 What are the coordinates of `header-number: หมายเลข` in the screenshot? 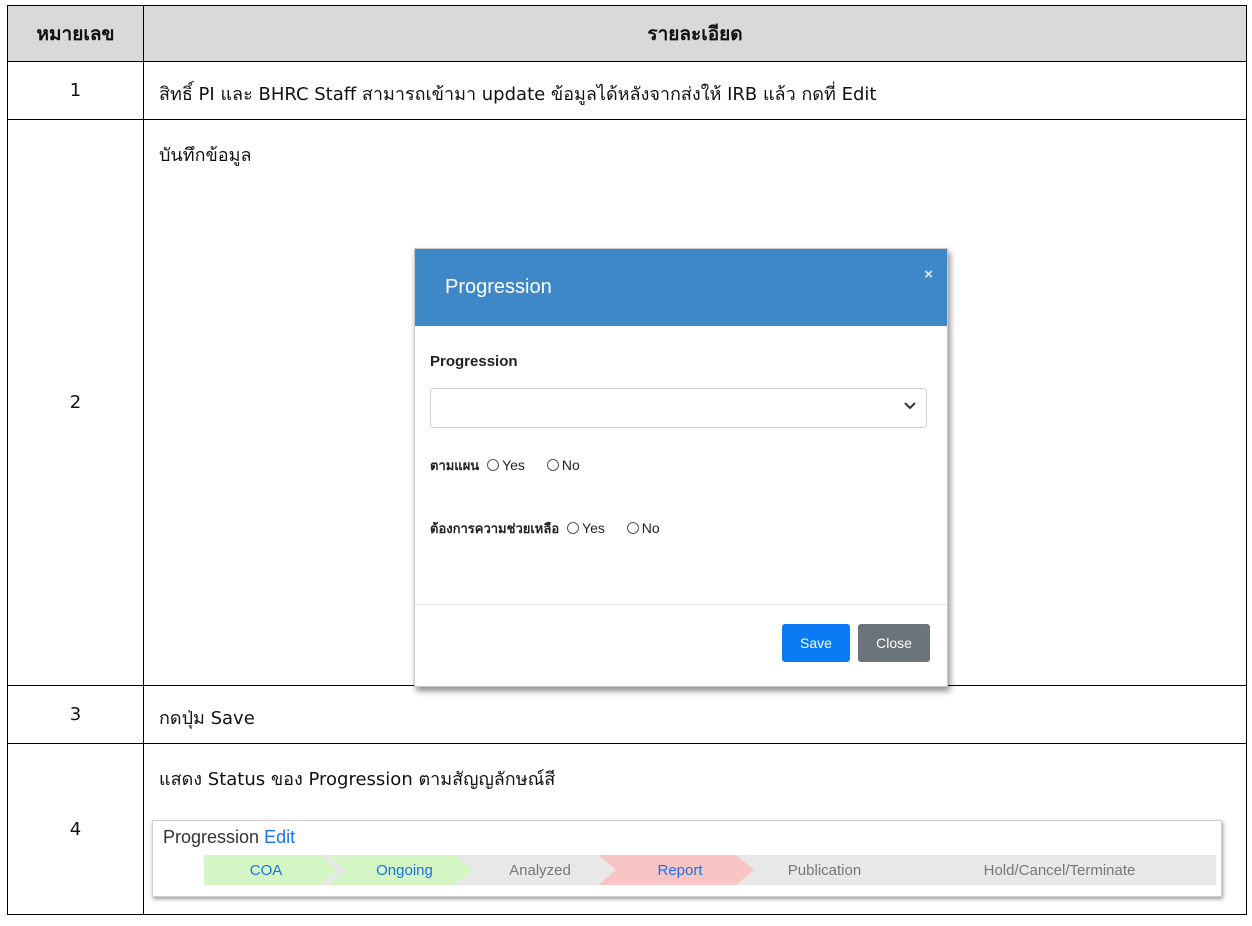 It's located at (75, 33).